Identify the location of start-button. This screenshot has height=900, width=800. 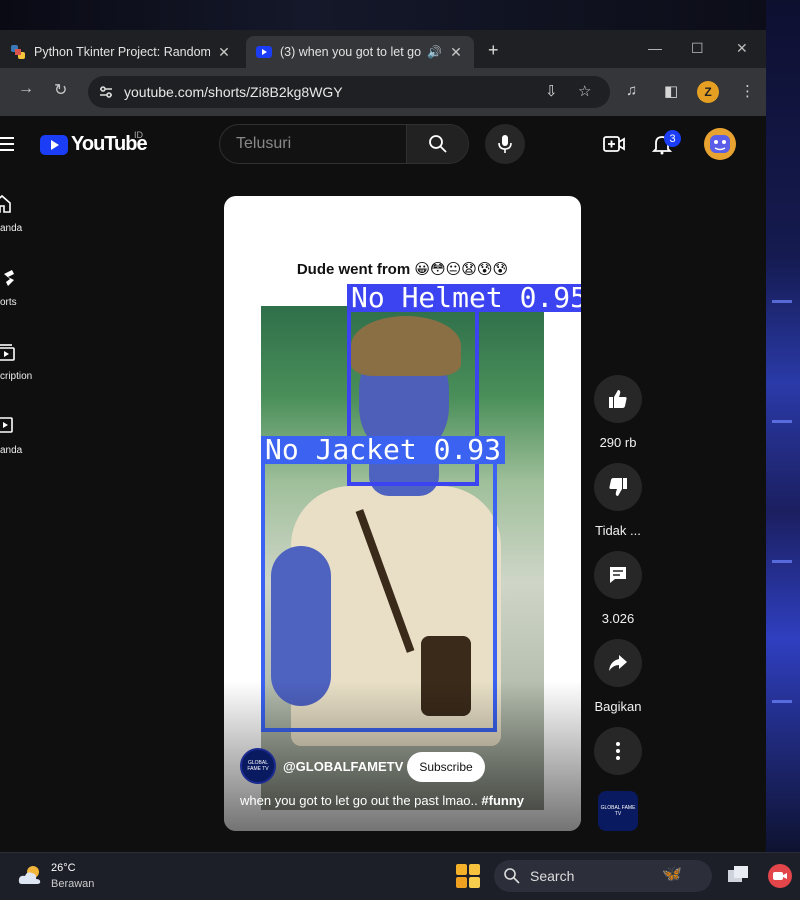
(468, 876).